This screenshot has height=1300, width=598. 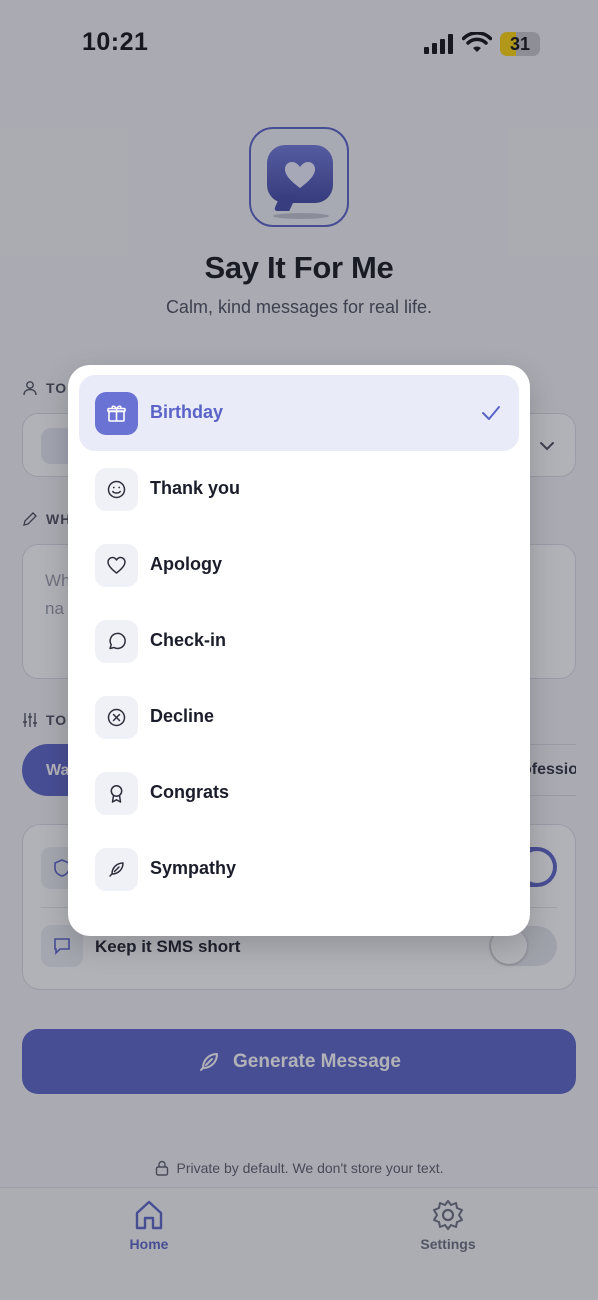 What do you see at coordinates (190, 792) in the screenshot?
I see `occasion-option-label: Congrats` at bounding box center [190, 792].